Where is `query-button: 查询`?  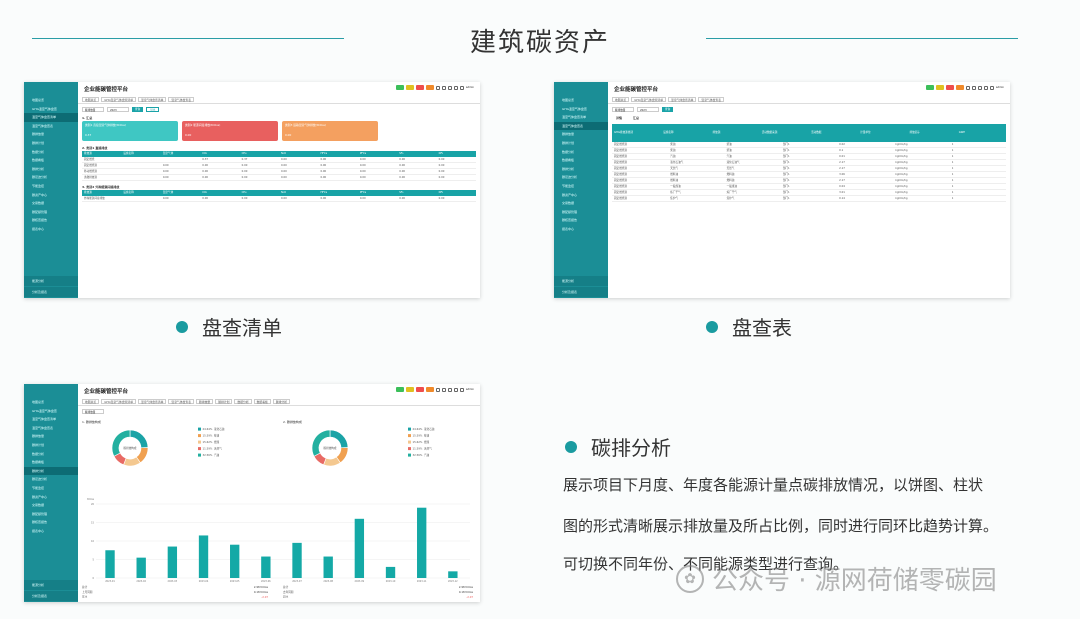 query-button: 查询 is located at coordinates (668, 109).